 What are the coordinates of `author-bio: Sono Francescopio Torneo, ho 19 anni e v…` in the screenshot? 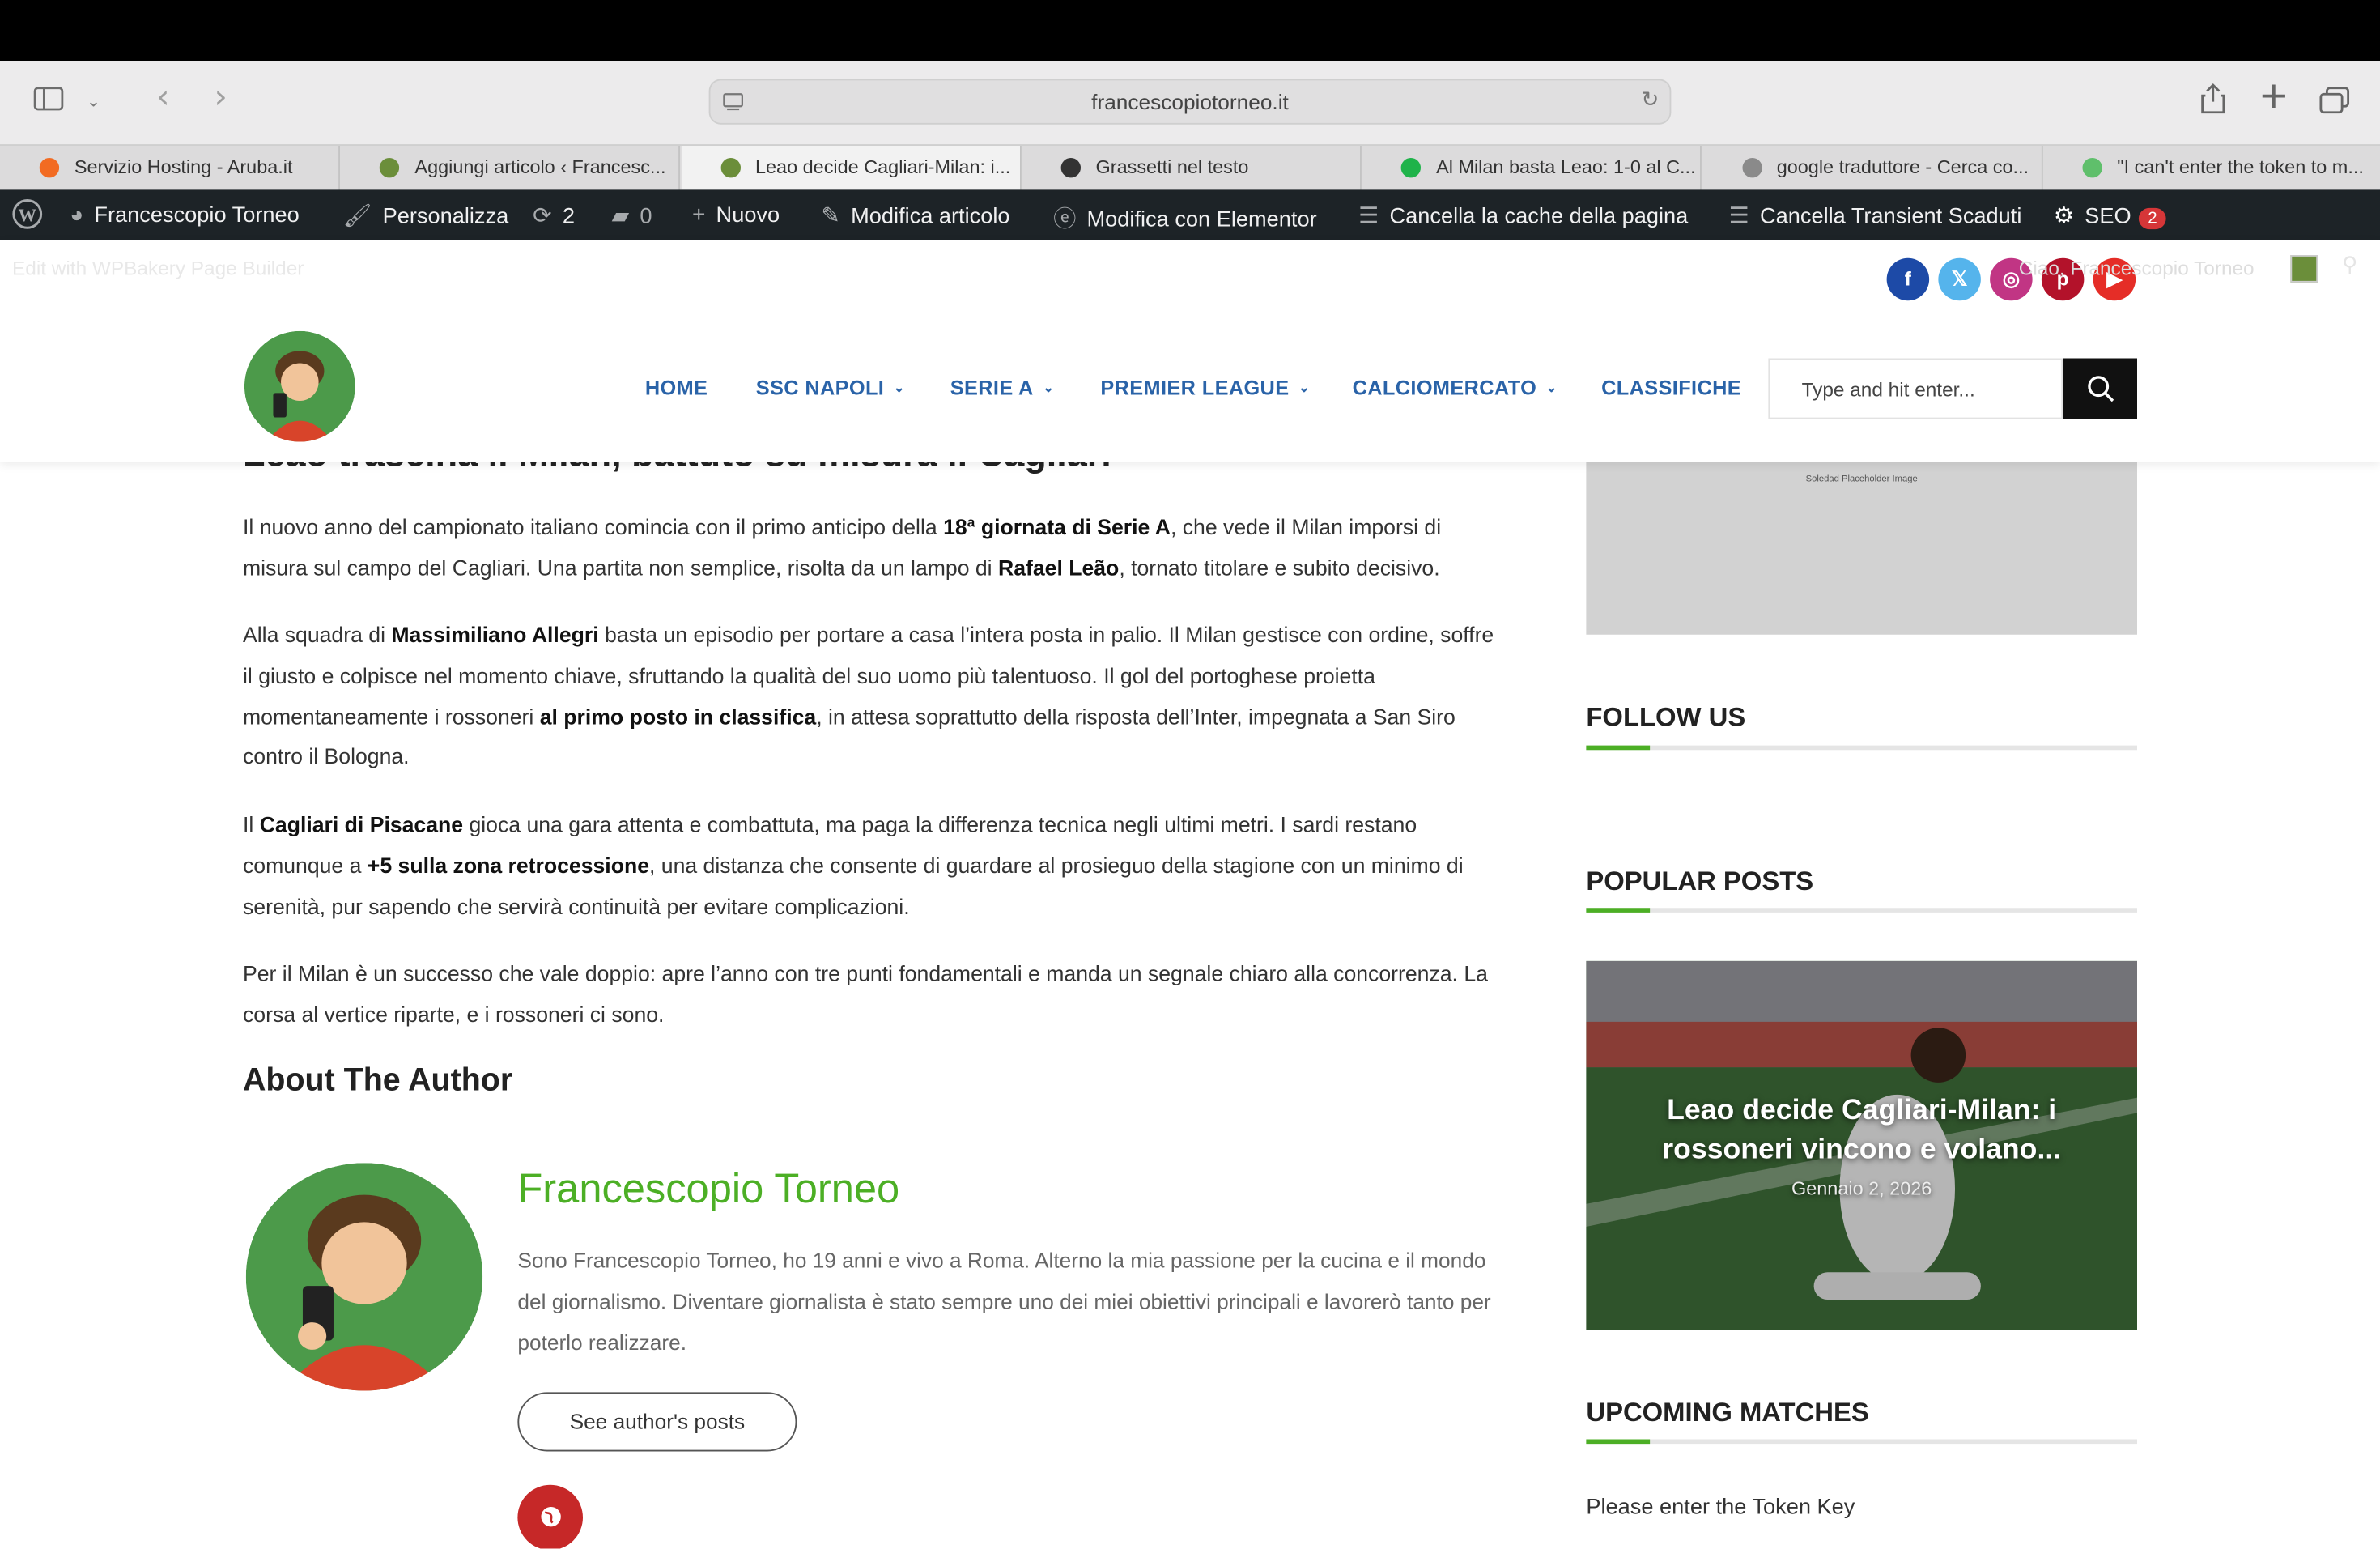 It's located at (1004, 1301).